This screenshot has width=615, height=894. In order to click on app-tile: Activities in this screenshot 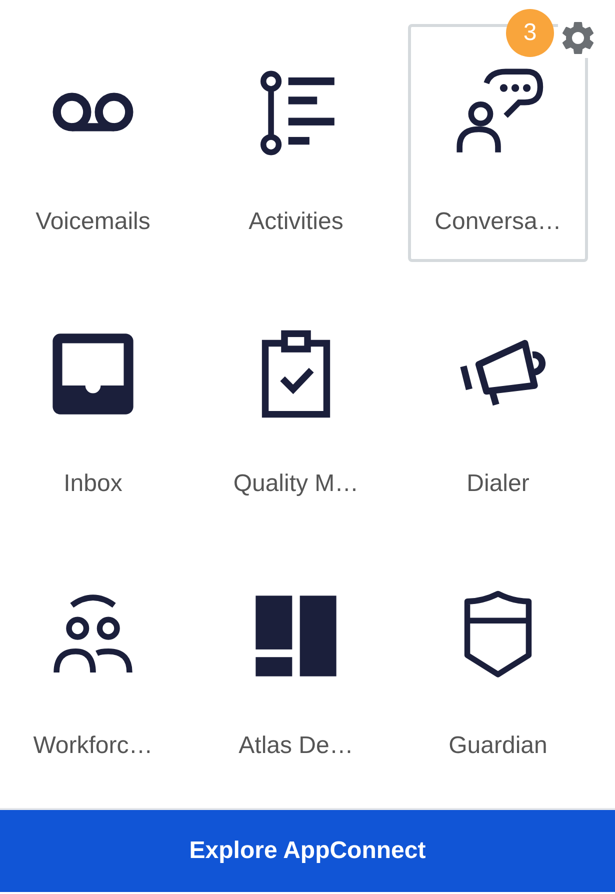, I will do `click(296, 143)`.